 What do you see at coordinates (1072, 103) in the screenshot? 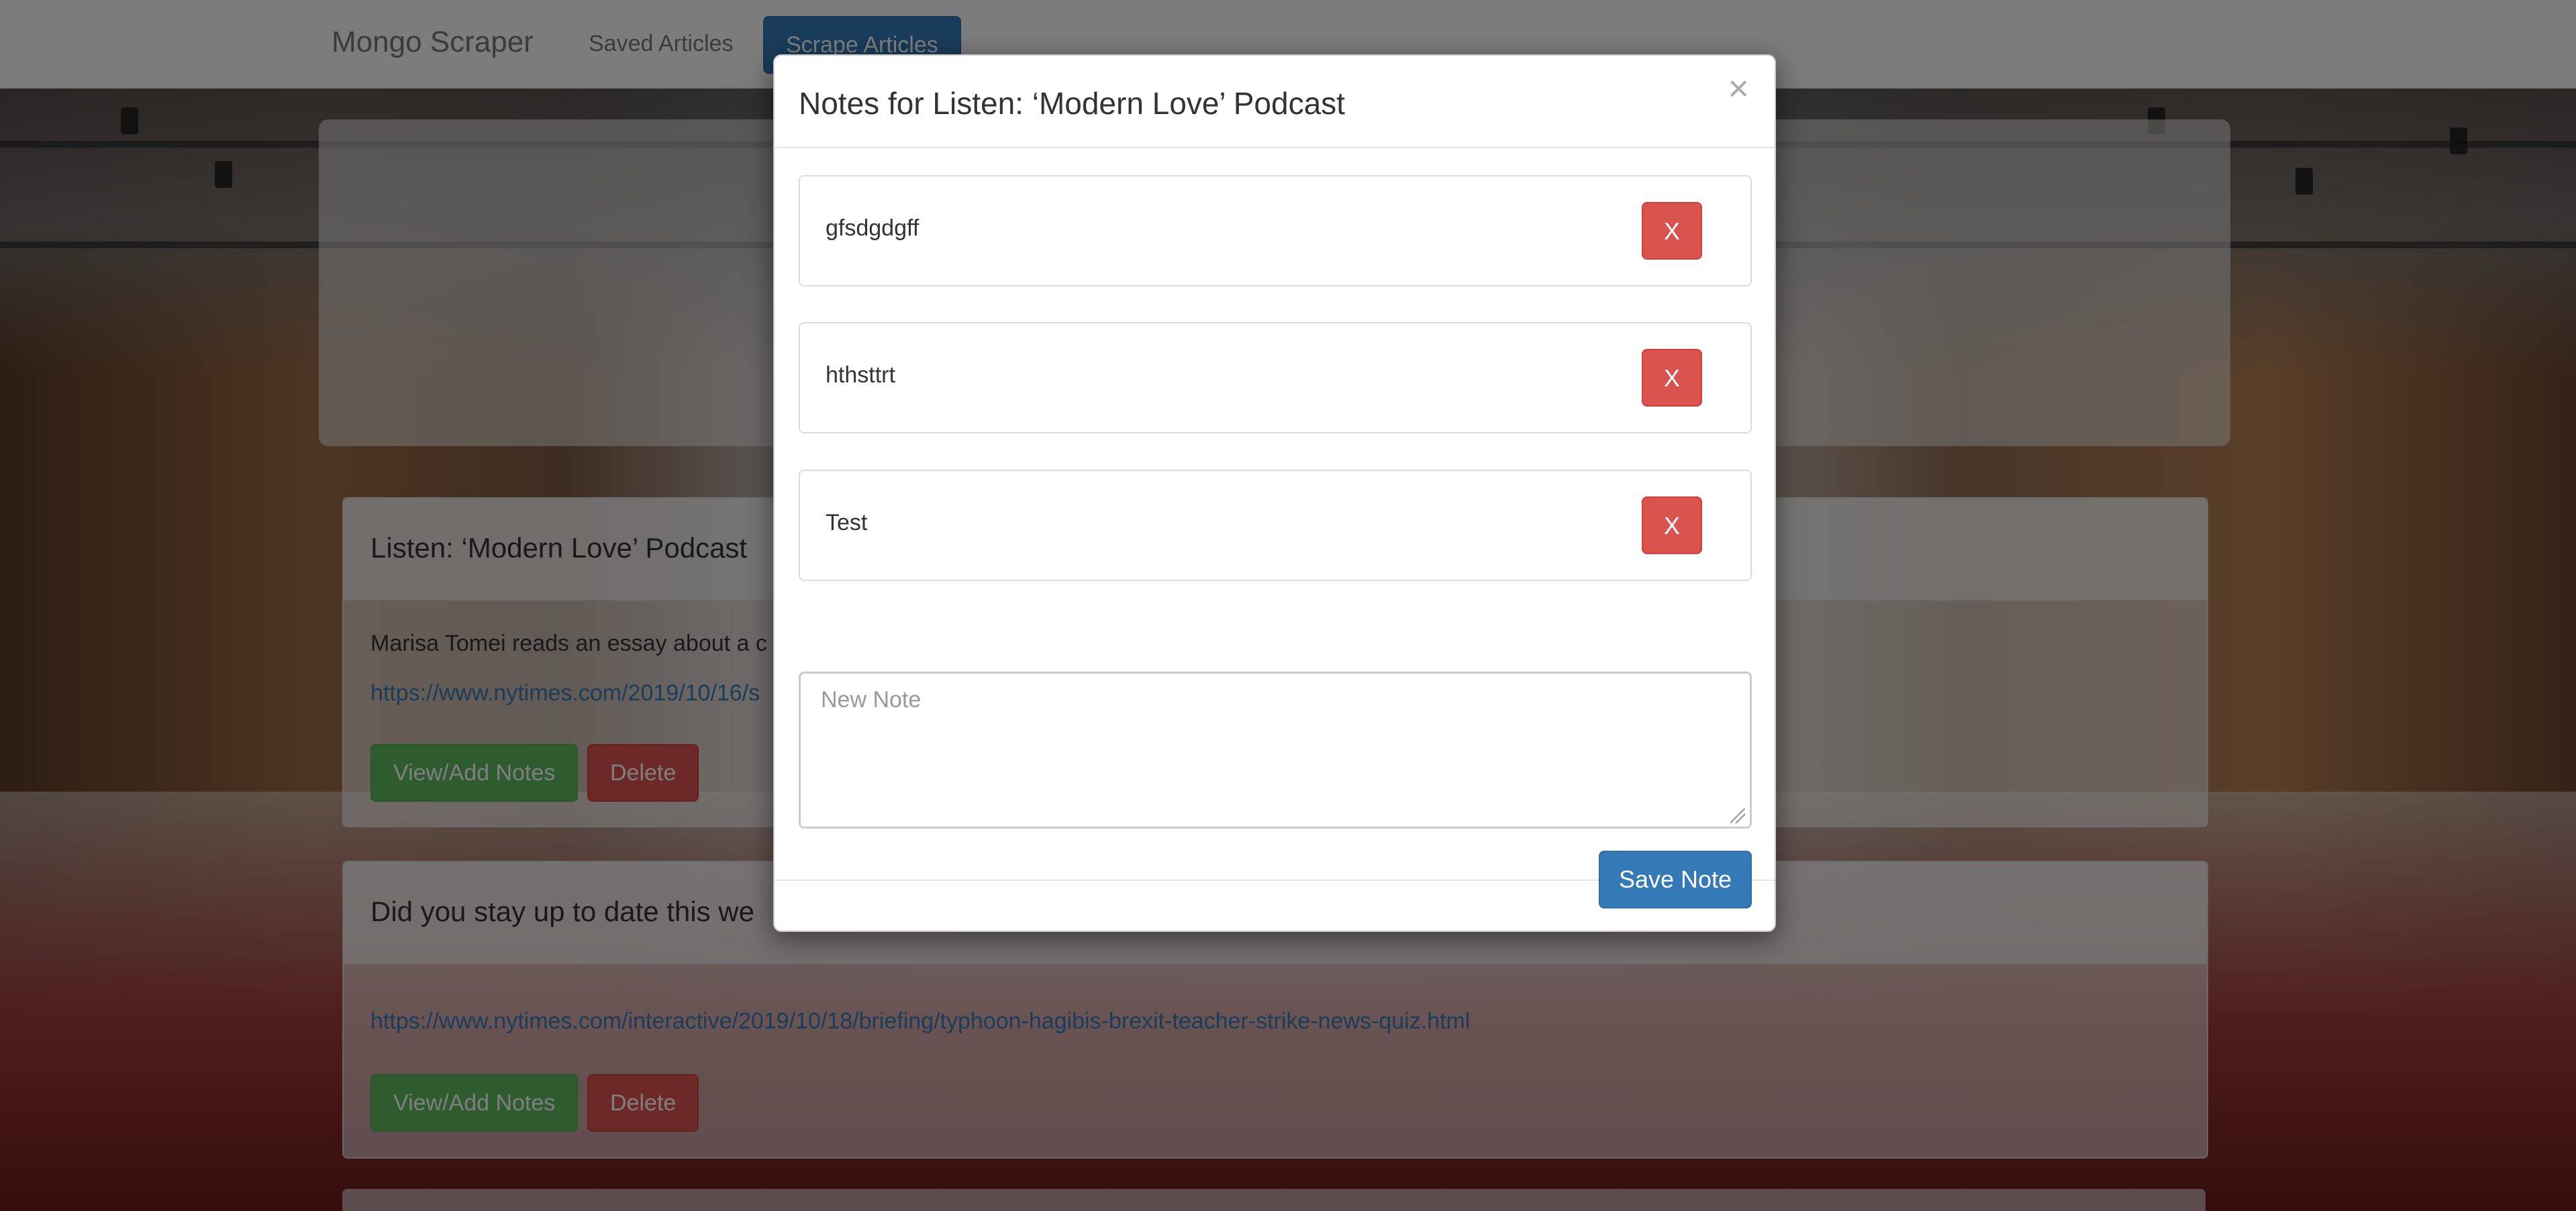
I see `modal-title: Notes for Listen: ‘Modern Love’ Podcast` at bounding box center [1072, 103].